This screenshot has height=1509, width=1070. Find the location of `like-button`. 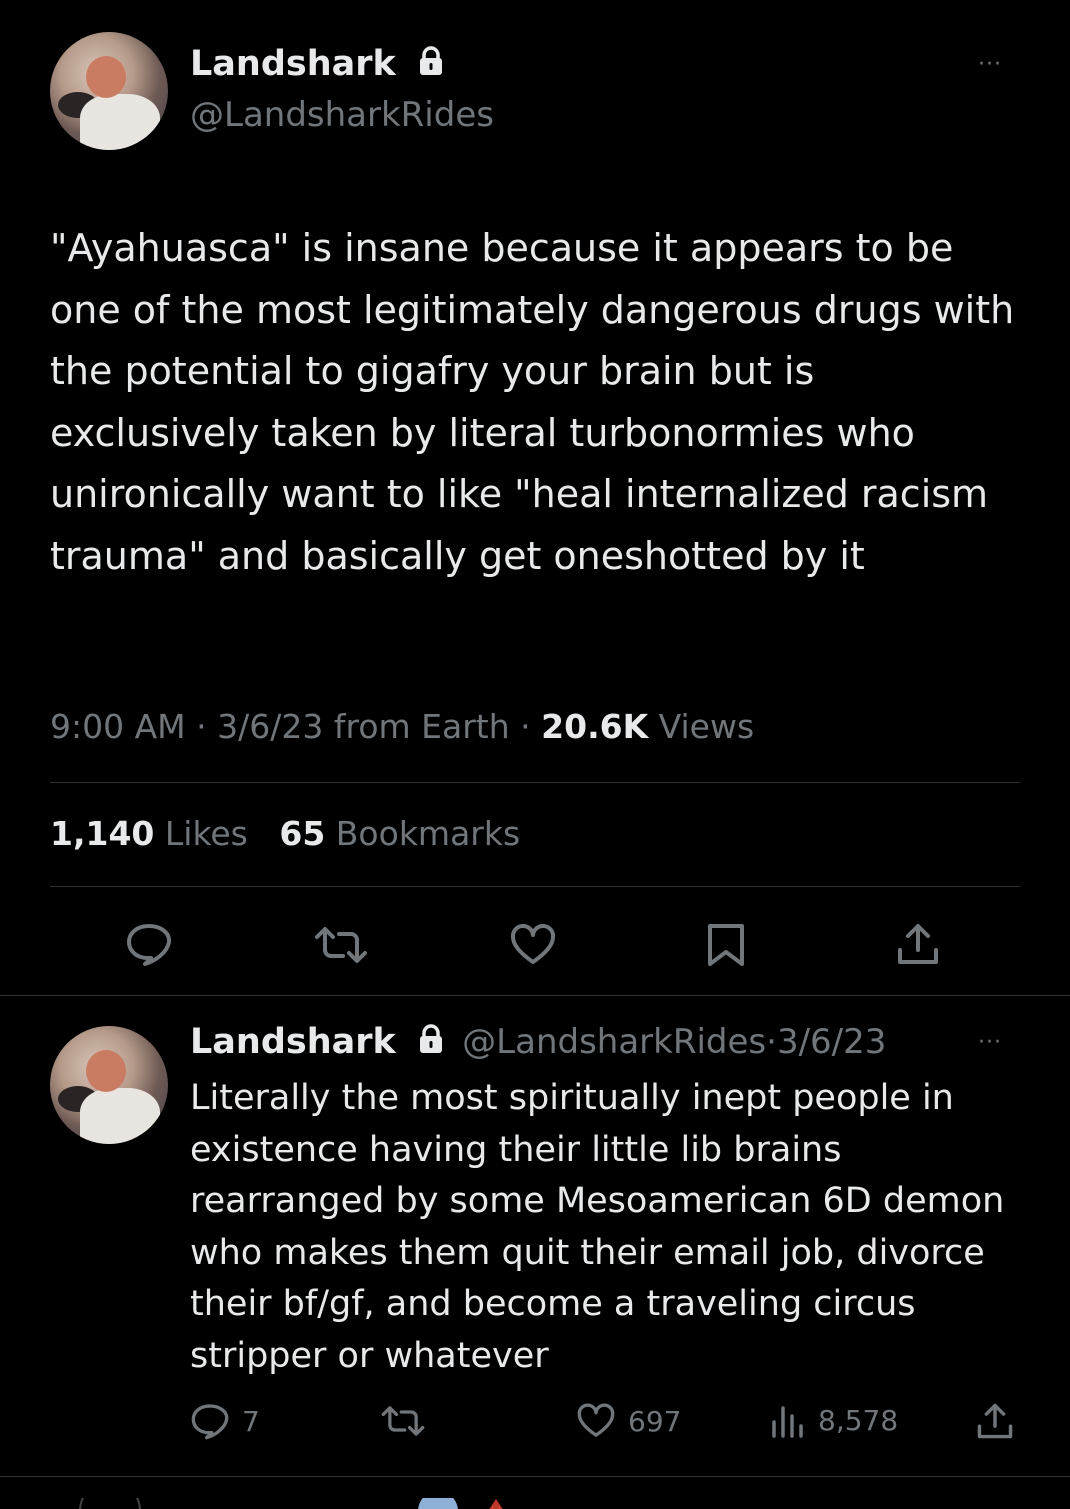

like-button is located at coordinates (533, 945).